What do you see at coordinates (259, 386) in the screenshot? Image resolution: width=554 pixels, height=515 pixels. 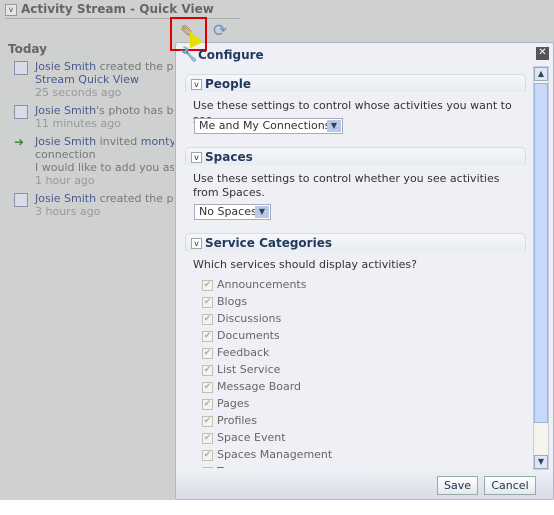 I see `checkbox-label: Message Board` at bounding box center [259, 386].